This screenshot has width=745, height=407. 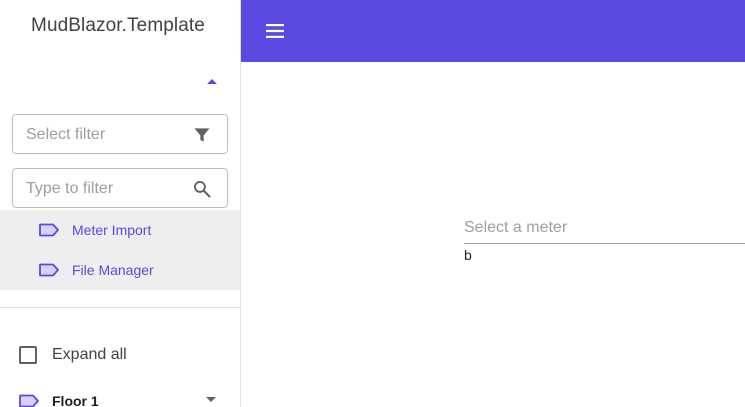 What do you see at coordinates (66, 134) in the screenshot?
I see `select-filter-placeholder: Select filter` at bounding box center [66, 134].